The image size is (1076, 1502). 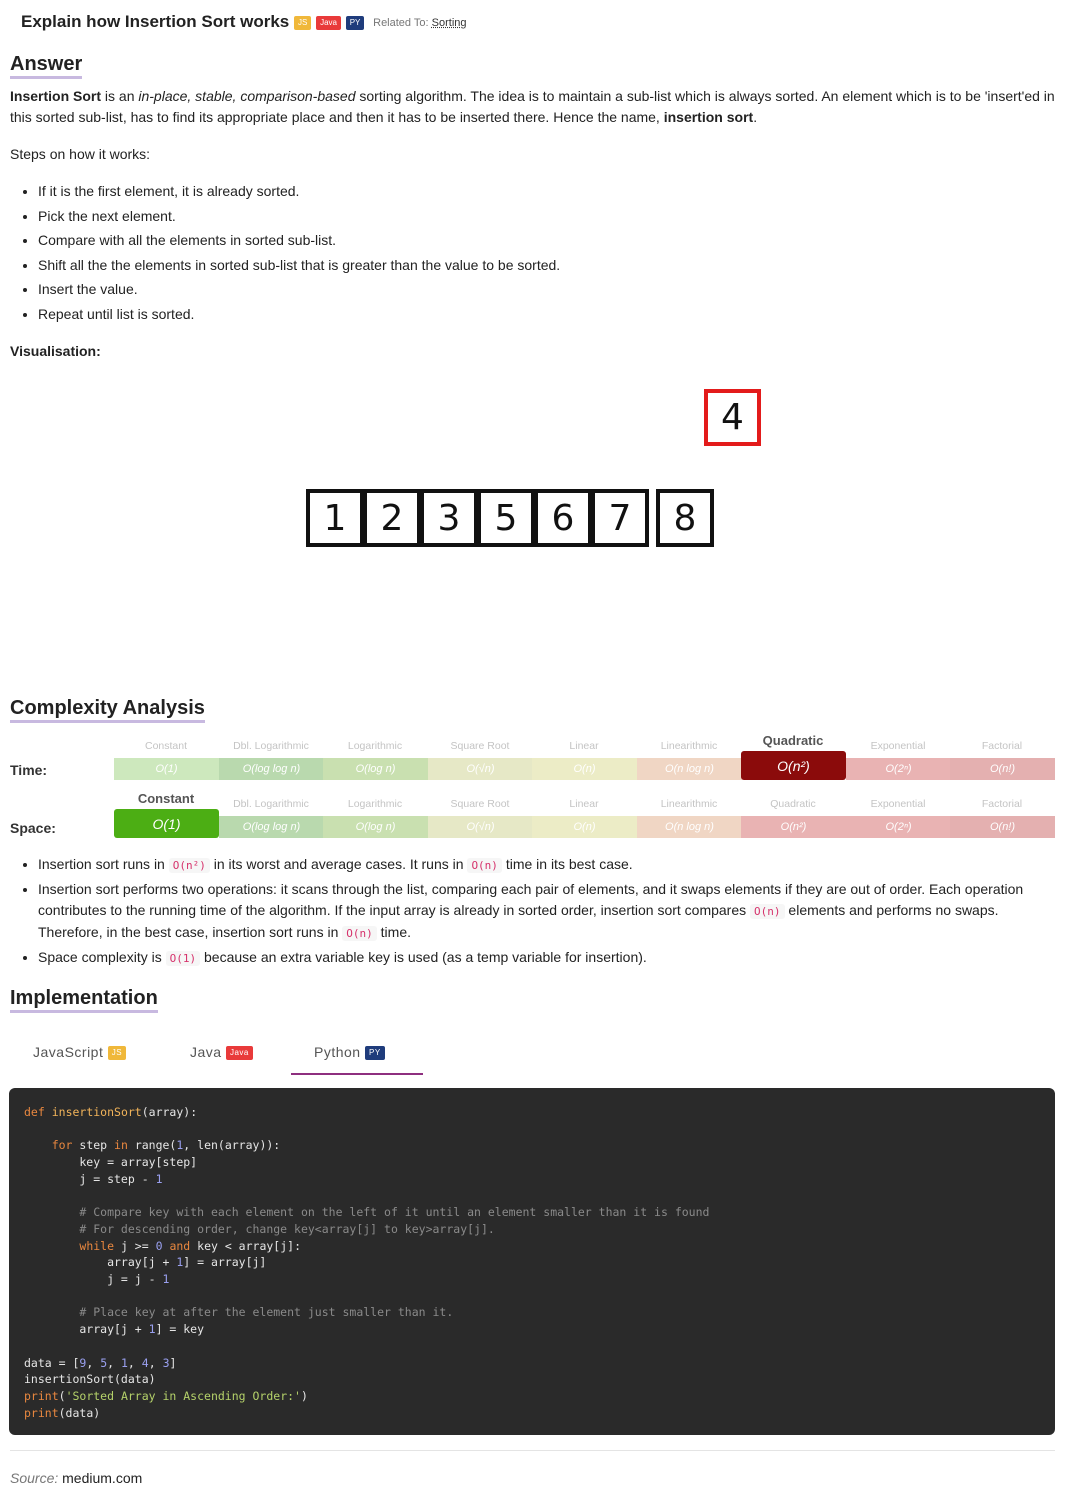 What do you see at coordinates (271, 827) in the screenshot?
I see `space-complexity-cell: O(log log n)` at bounding box center [271, 827].